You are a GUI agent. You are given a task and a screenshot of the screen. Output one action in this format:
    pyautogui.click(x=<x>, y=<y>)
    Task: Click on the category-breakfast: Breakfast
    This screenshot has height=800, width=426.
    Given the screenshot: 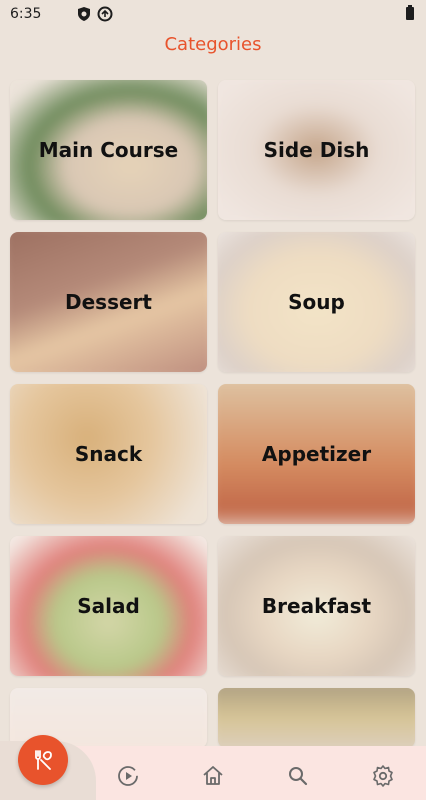 What is the action you would take?
    pyautogui.click(x=316, y=606)
    